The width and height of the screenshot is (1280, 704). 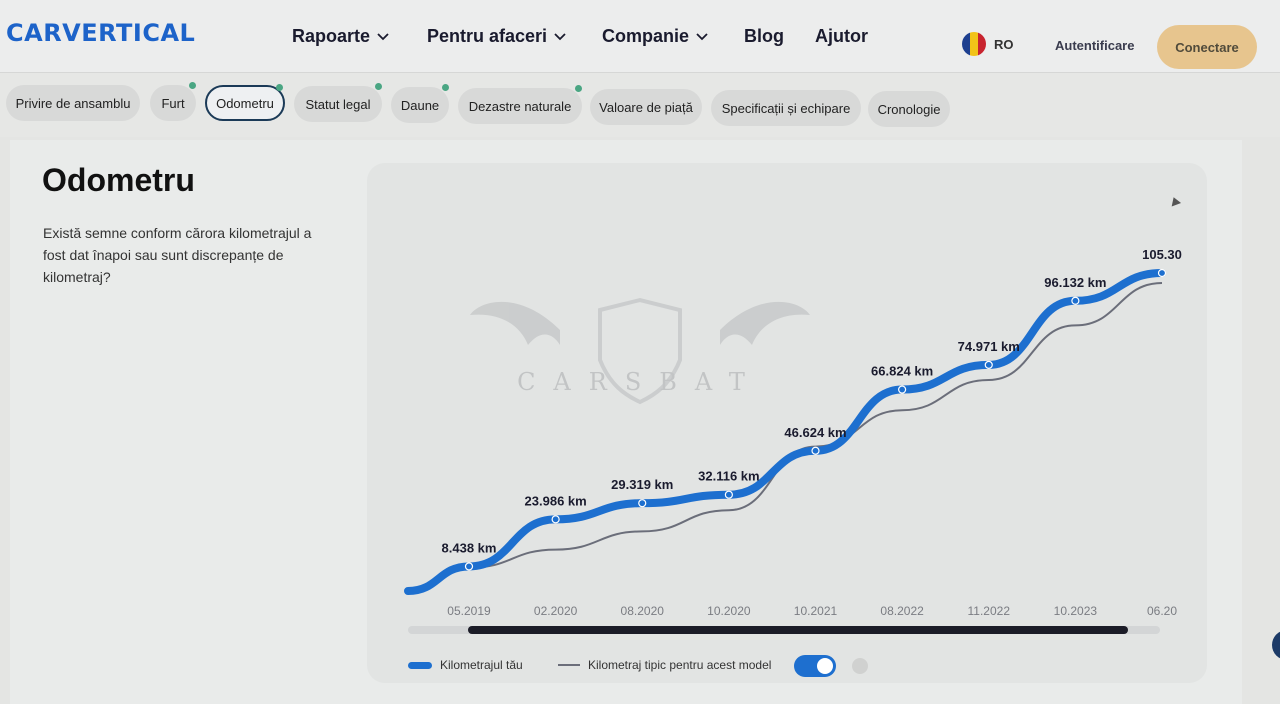 What do you see at coordinates (816, 611) in the screenshot?
I see `x-tick-label: 10.2021` at bounding box center [816, 611].